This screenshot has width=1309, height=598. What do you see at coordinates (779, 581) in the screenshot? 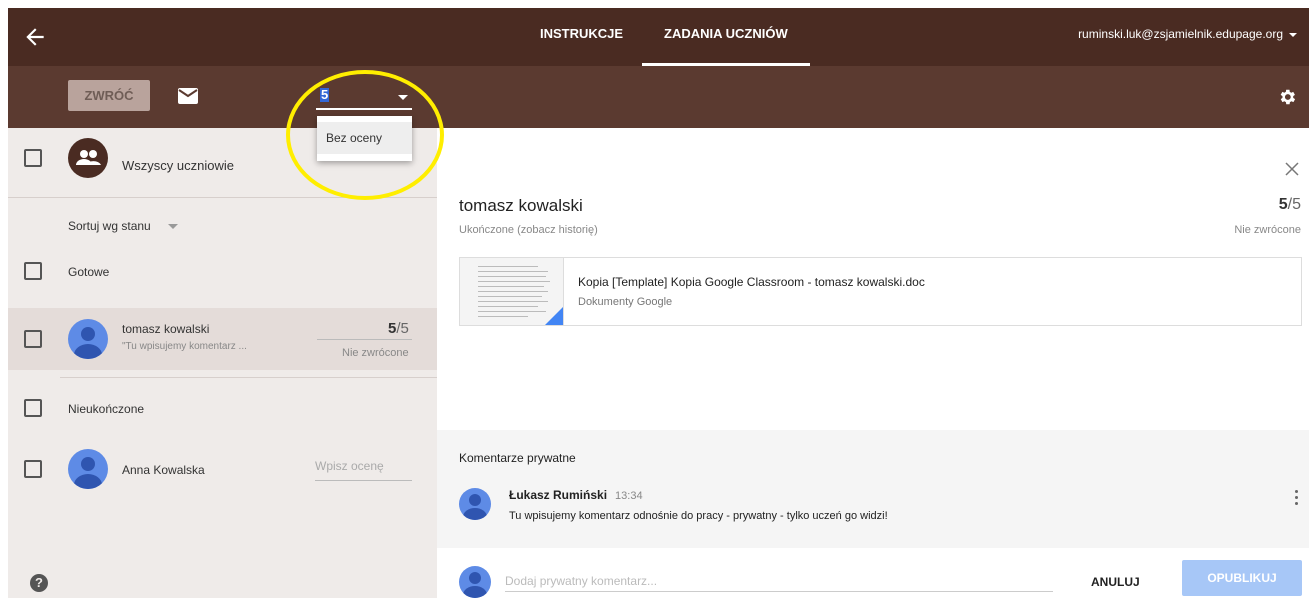
I see `add-private-comment-input` at bounding box center [779, 581].